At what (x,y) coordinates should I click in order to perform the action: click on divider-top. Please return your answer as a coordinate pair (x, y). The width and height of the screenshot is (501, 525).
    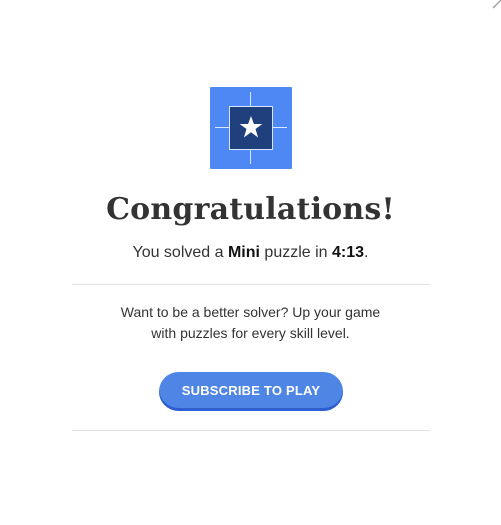
    Looking at the image, I should click on (251, 284).